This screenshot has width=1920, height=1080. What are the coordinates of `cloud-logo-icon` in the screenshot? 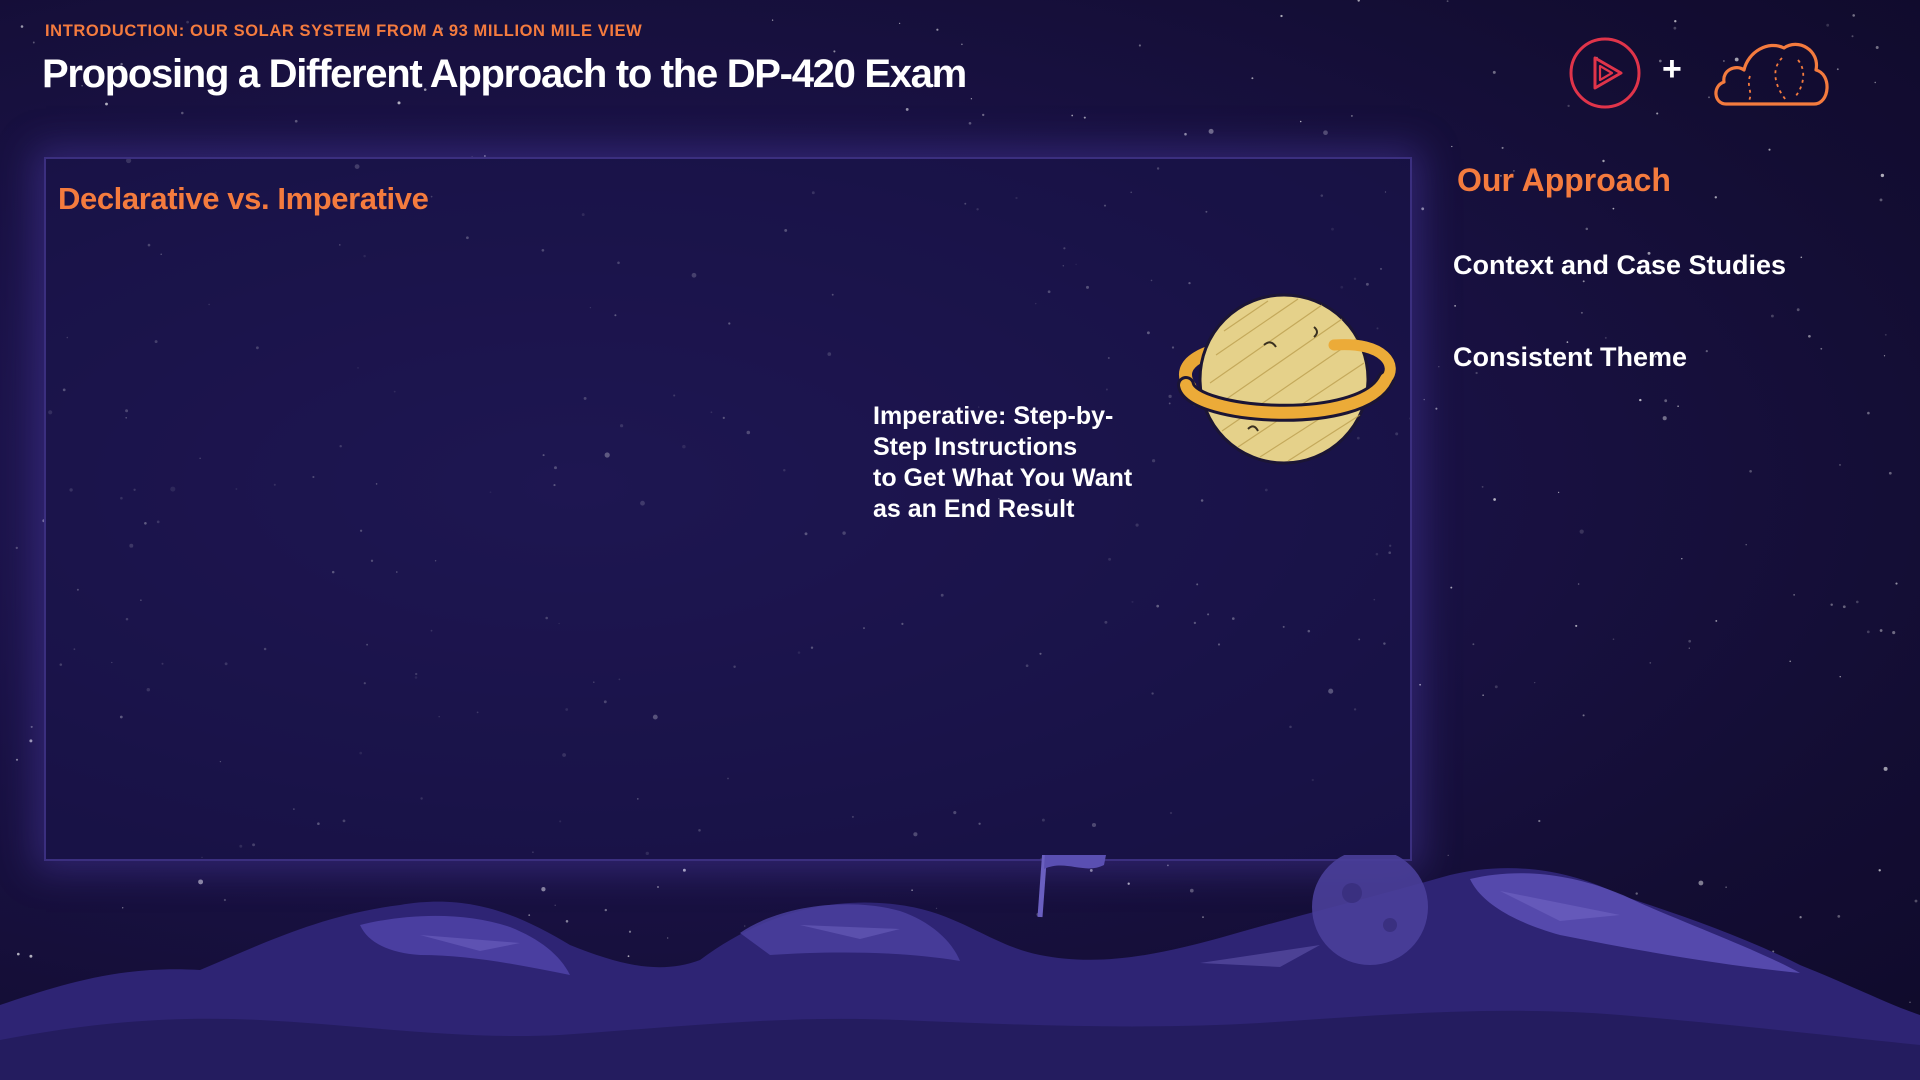 It's located at (1771, 74).